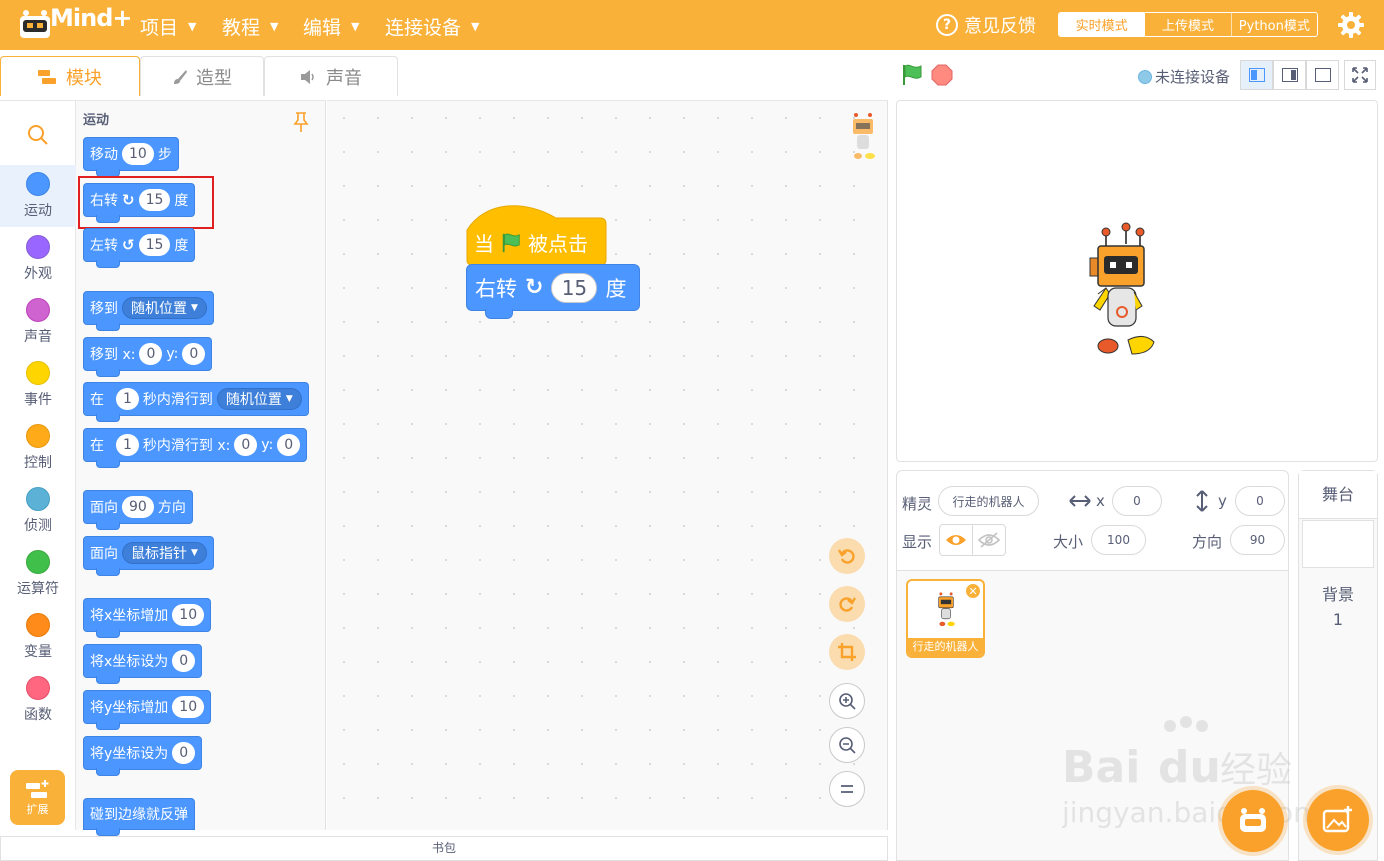  I want to click on feedback-link: ? 意见反馈, so click(986, 25).